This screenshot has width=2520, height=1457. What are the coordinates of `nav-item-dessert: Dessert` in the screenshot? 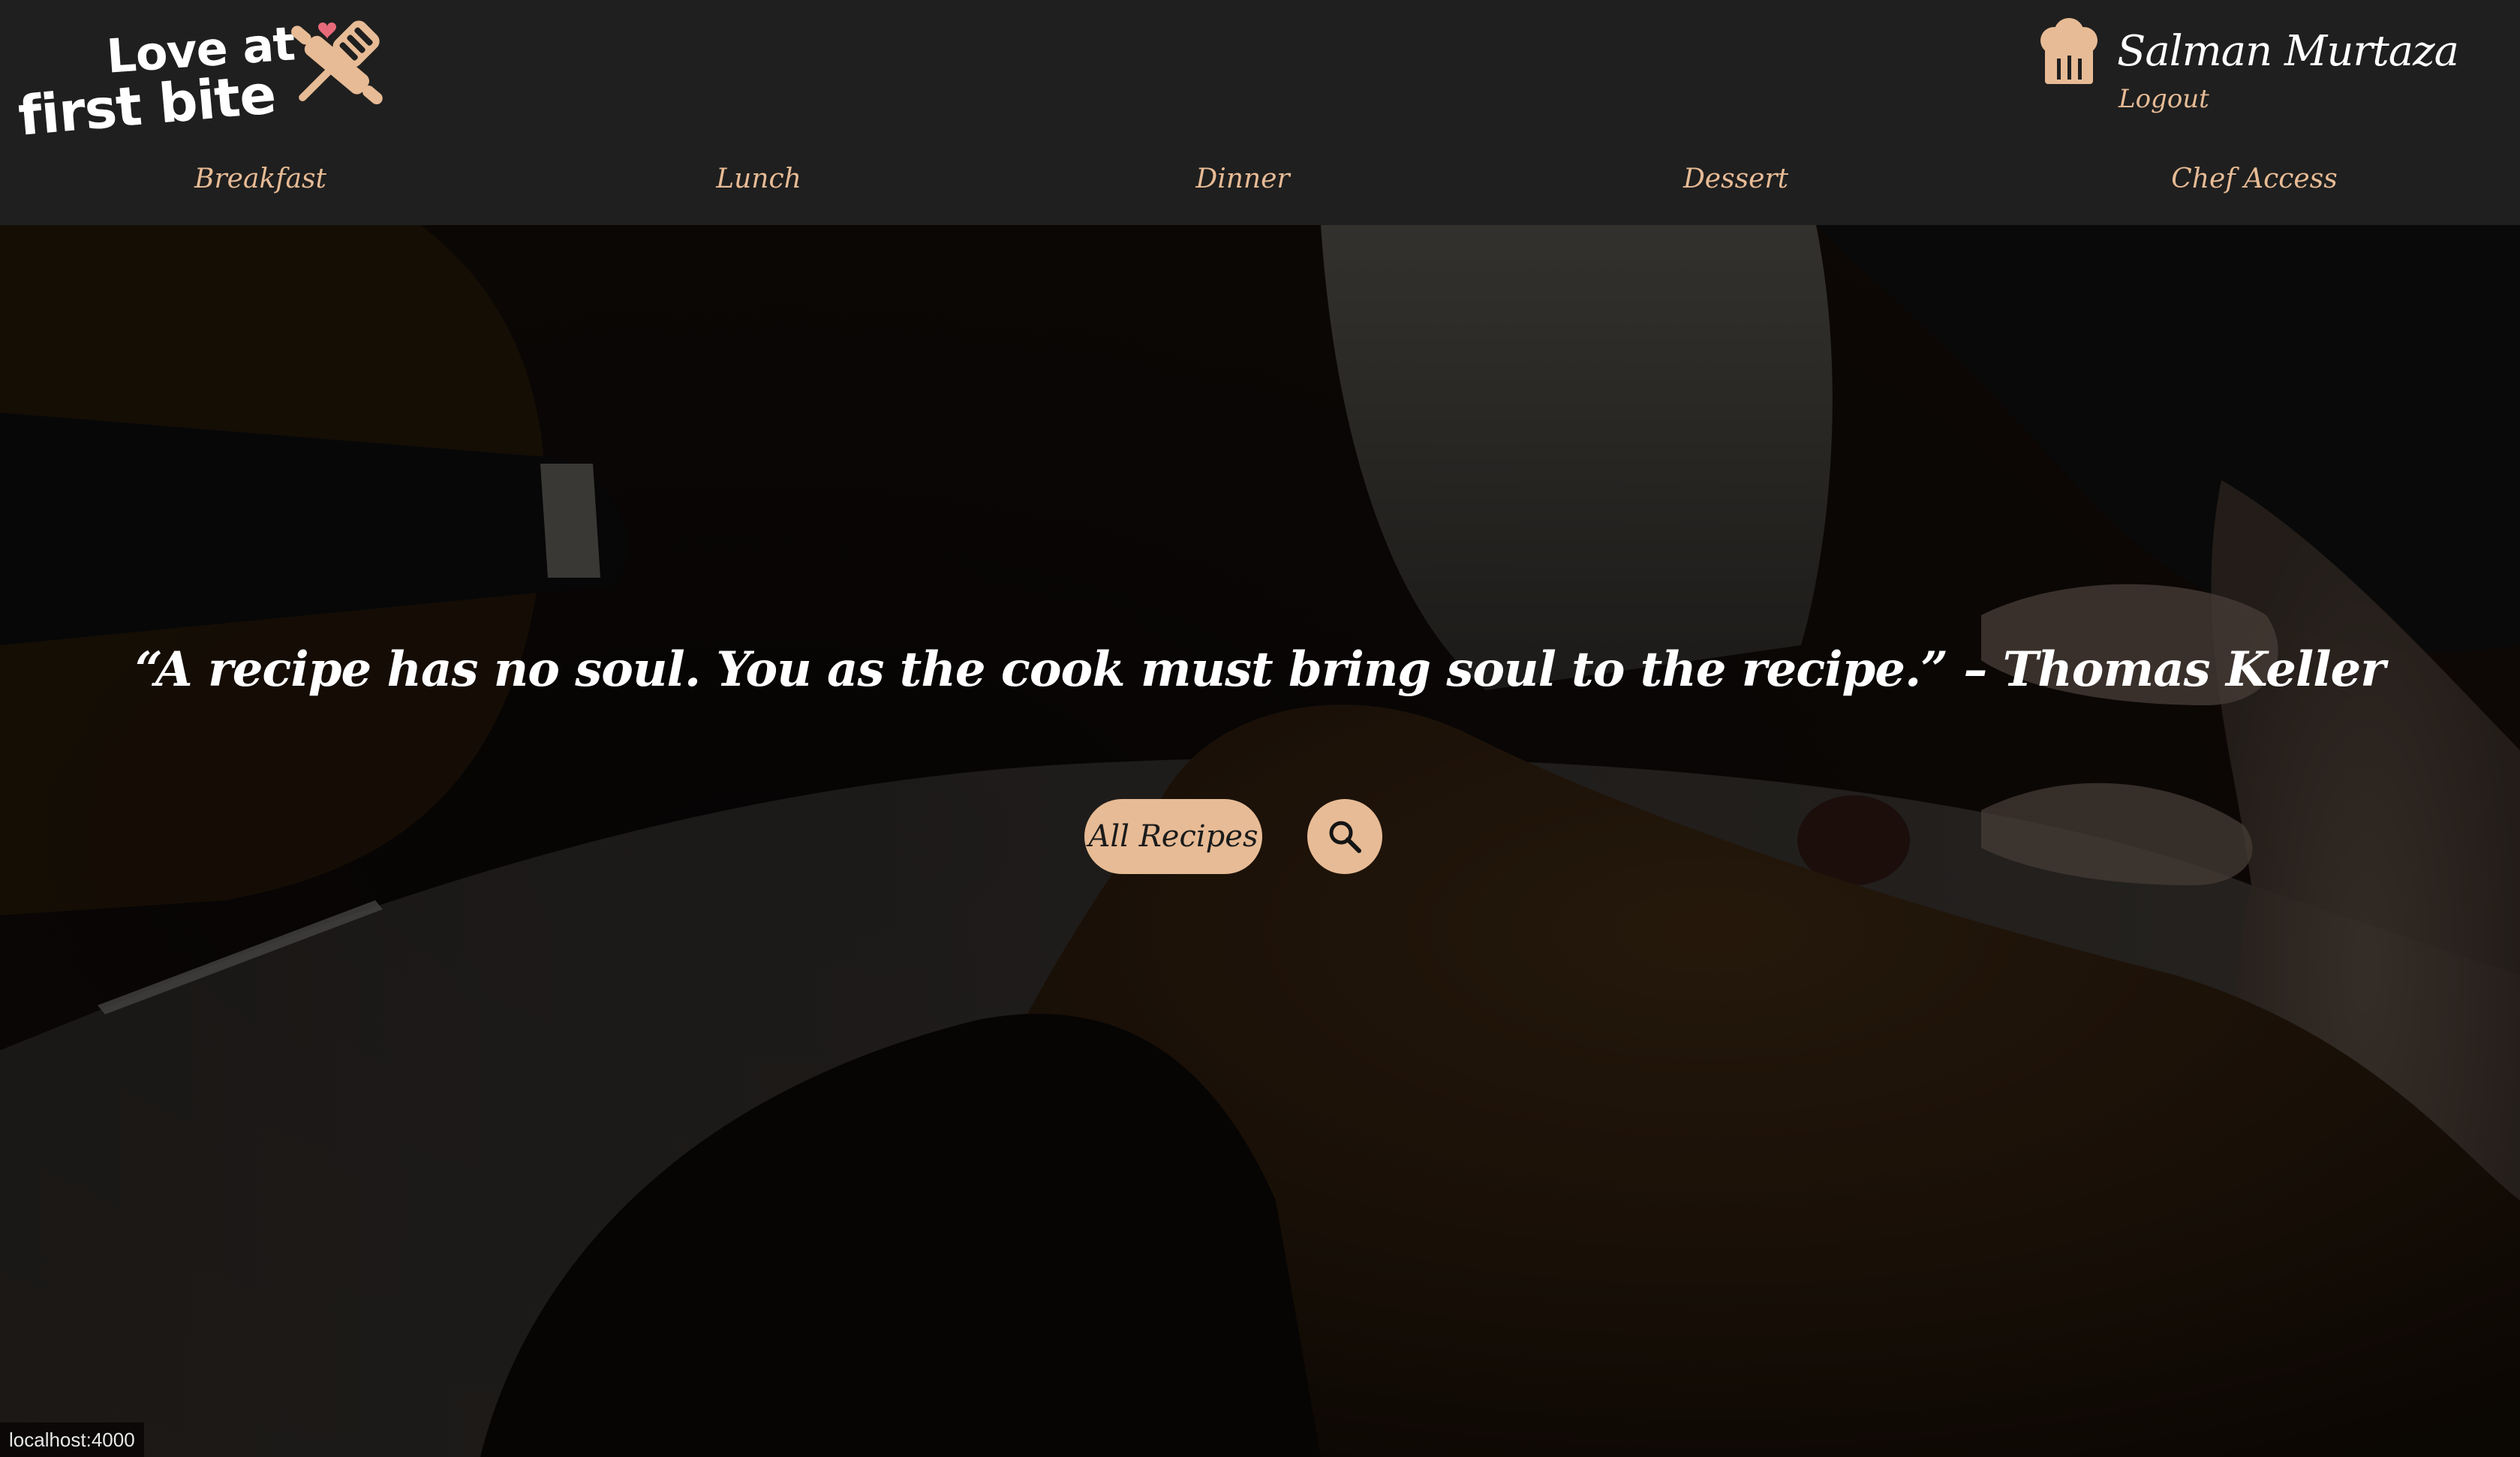 It's located at (1735, 179).